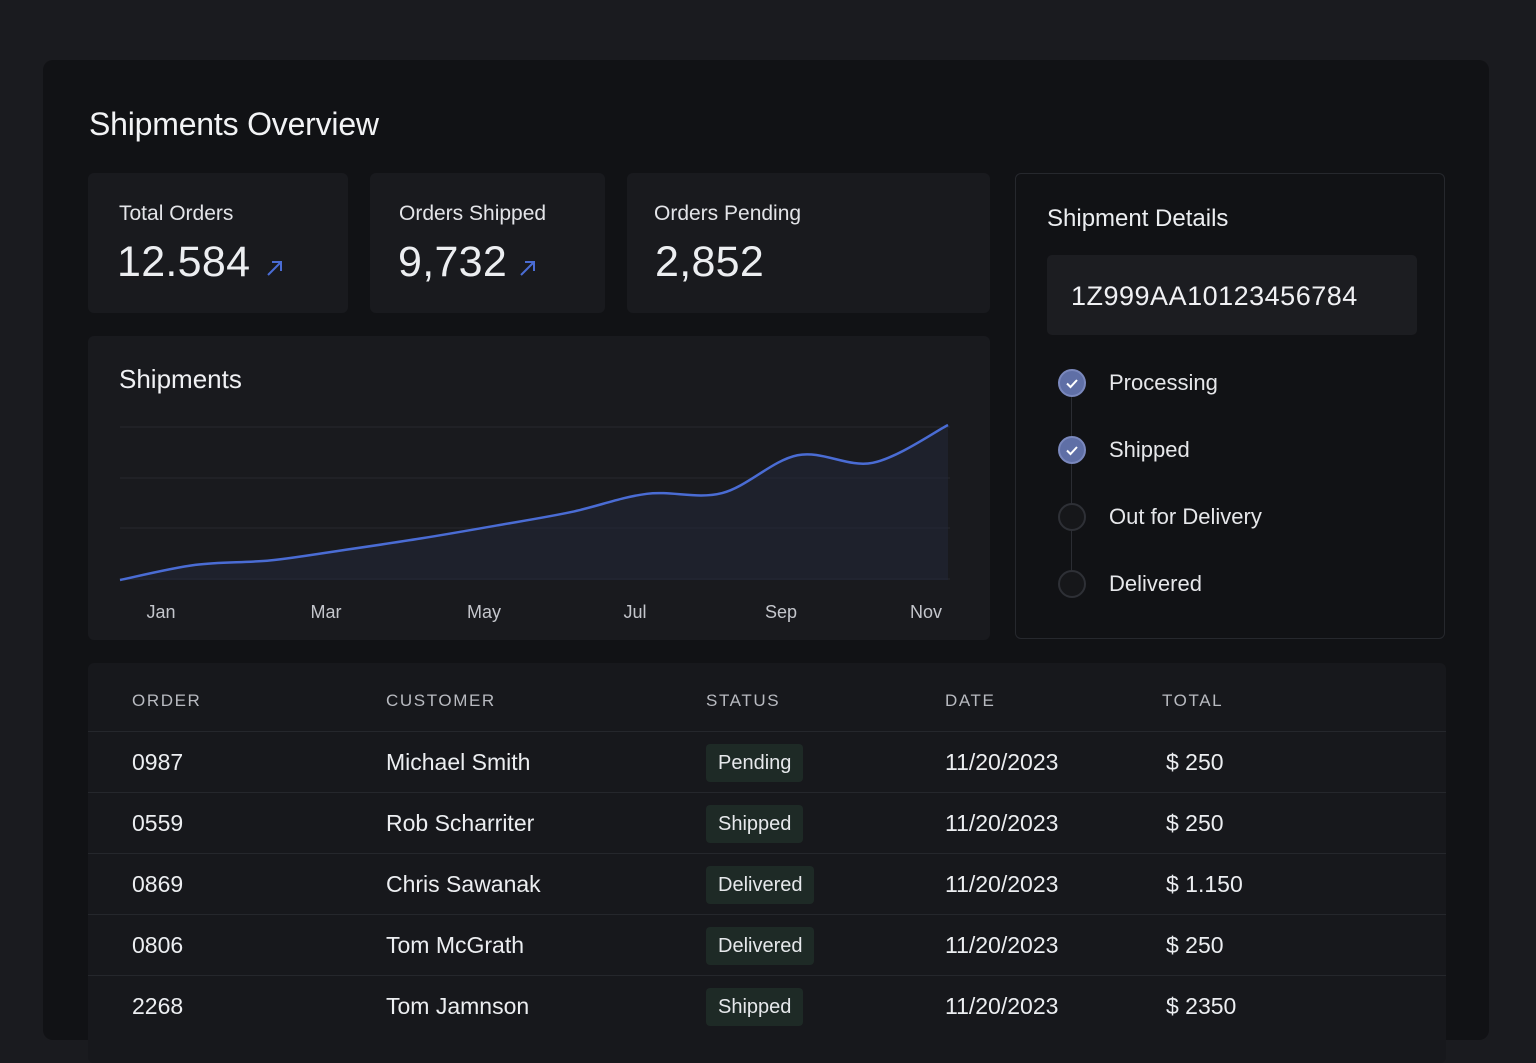 Image resolution: width=1536 pixels, height=1063 pixels. I want to click on order-total: $ 1.150, so click(1204, 884).